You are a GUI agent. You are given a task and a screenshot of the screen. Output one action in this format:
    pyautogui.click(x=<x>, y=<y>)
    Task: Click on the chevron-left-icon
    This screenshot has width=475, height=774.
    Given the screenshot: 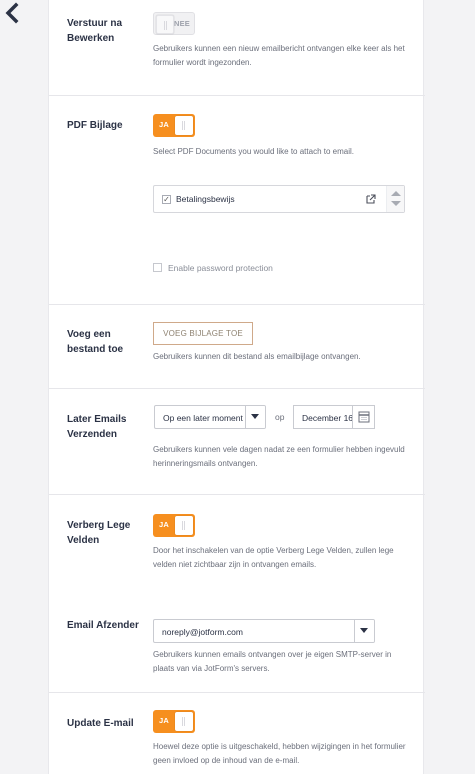 What is the action you would take?
    pyautogui.click(x=12, y=13)
    